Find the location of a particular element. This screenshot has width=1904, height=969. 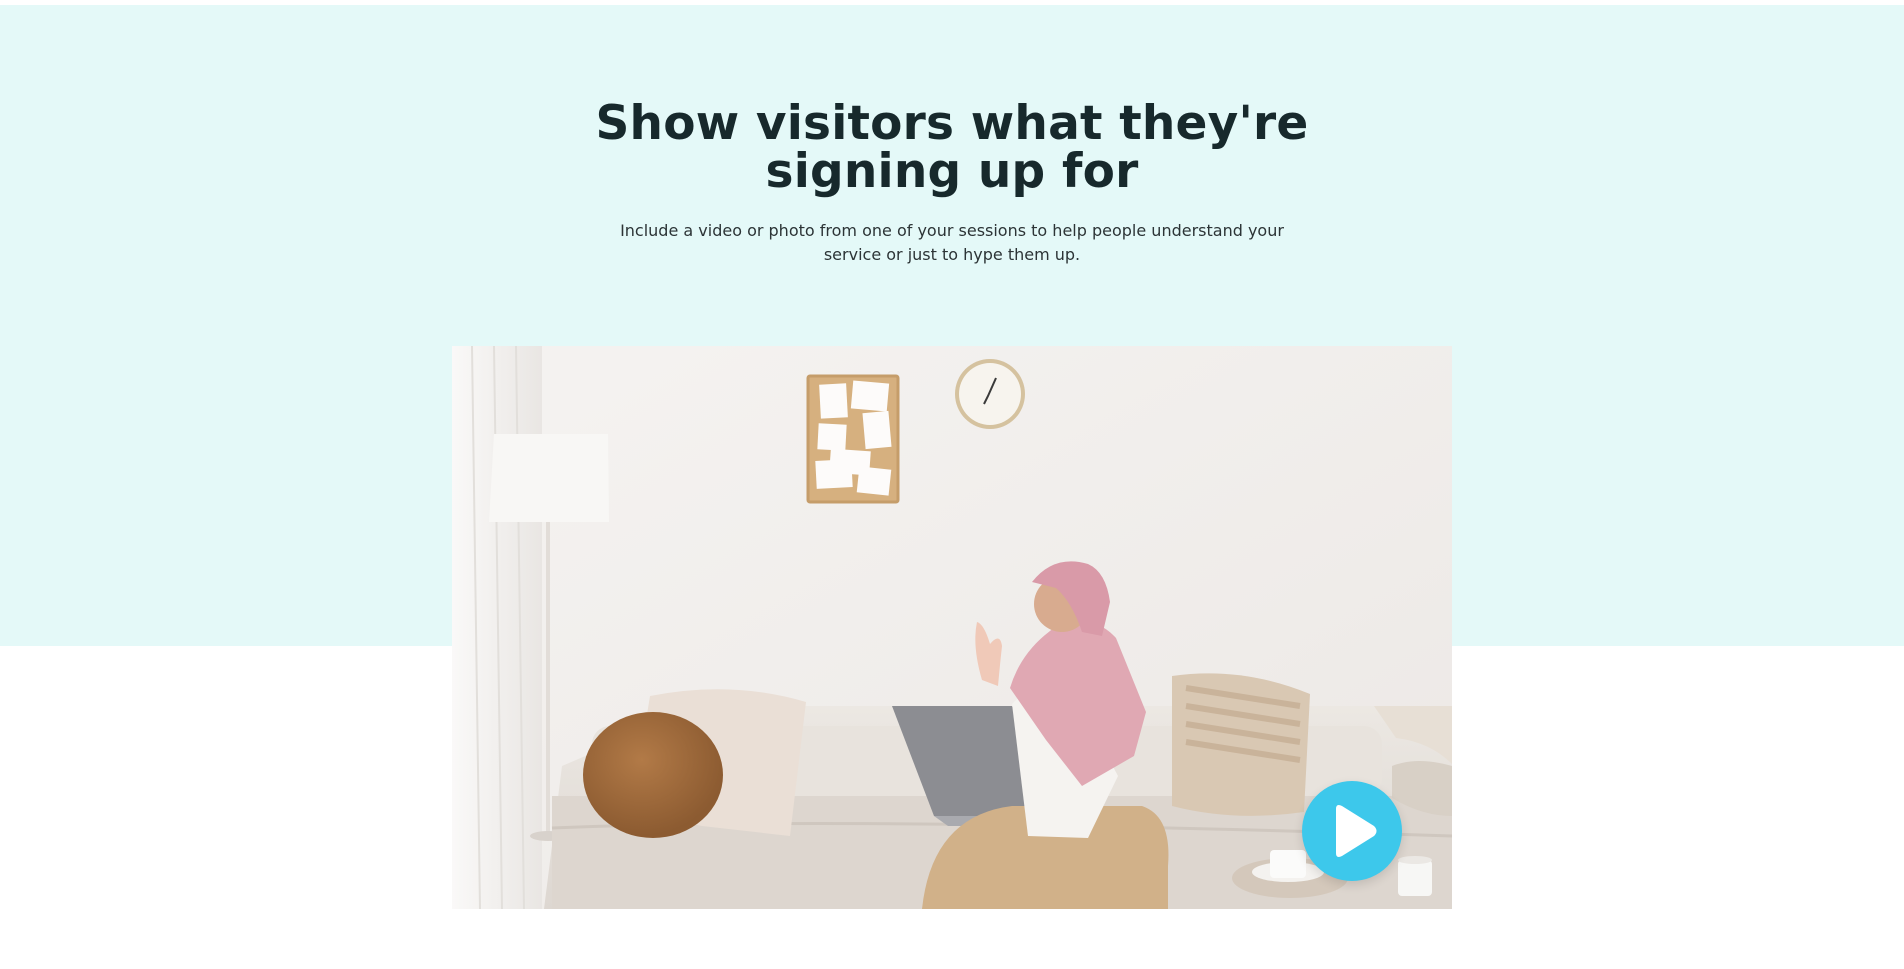

play-icon is located at coordinates (1356, 831).